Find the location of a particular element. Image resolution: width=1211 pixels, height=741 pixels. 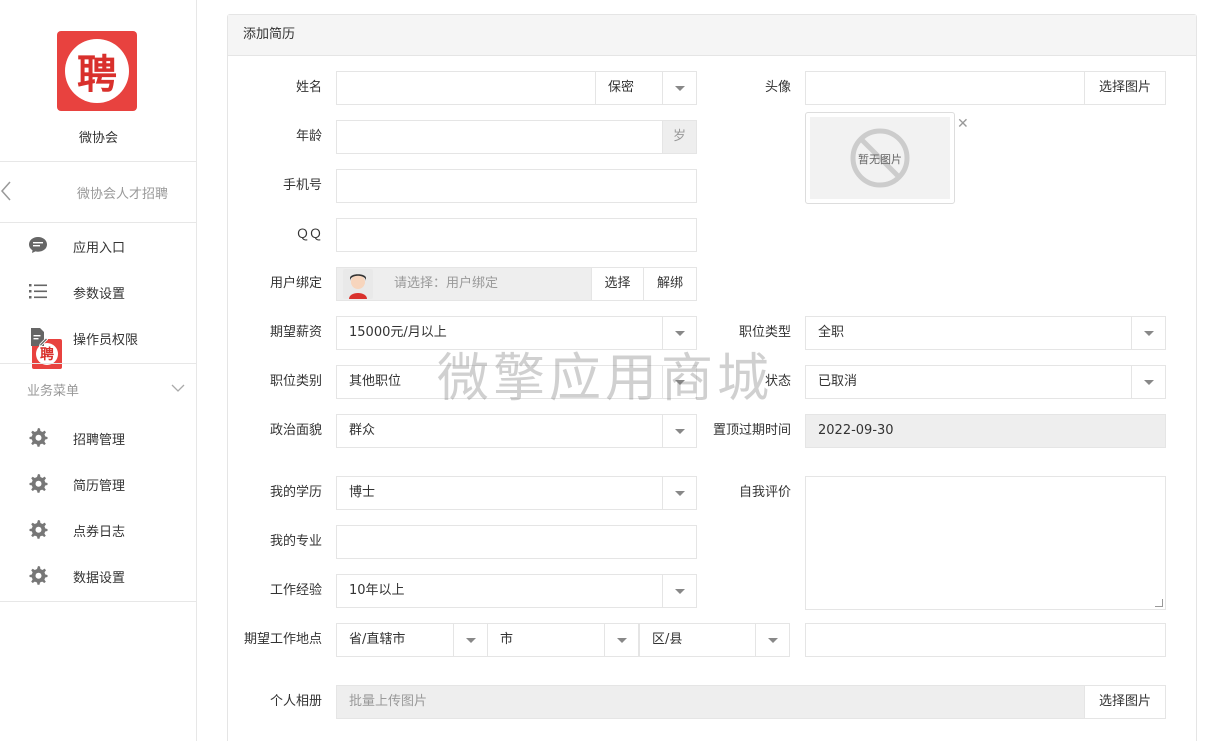

edit-doc-icon is located at coordinates (39, 337).